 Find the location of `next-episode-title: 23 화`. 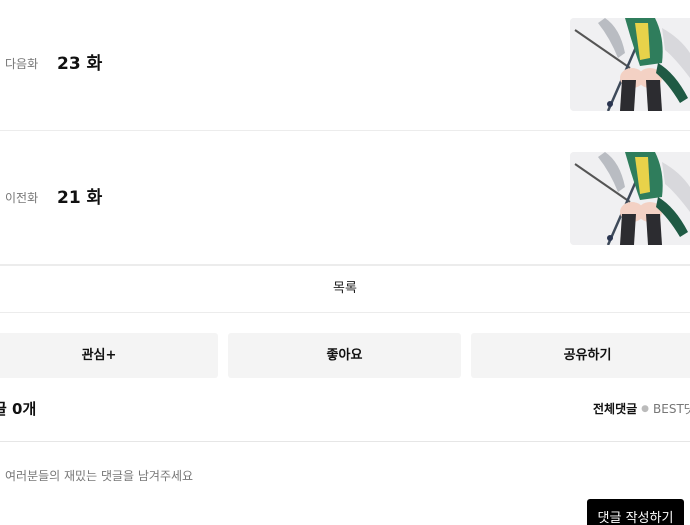

next-episode-title: 23 화 is located at coordinates (79, 64).